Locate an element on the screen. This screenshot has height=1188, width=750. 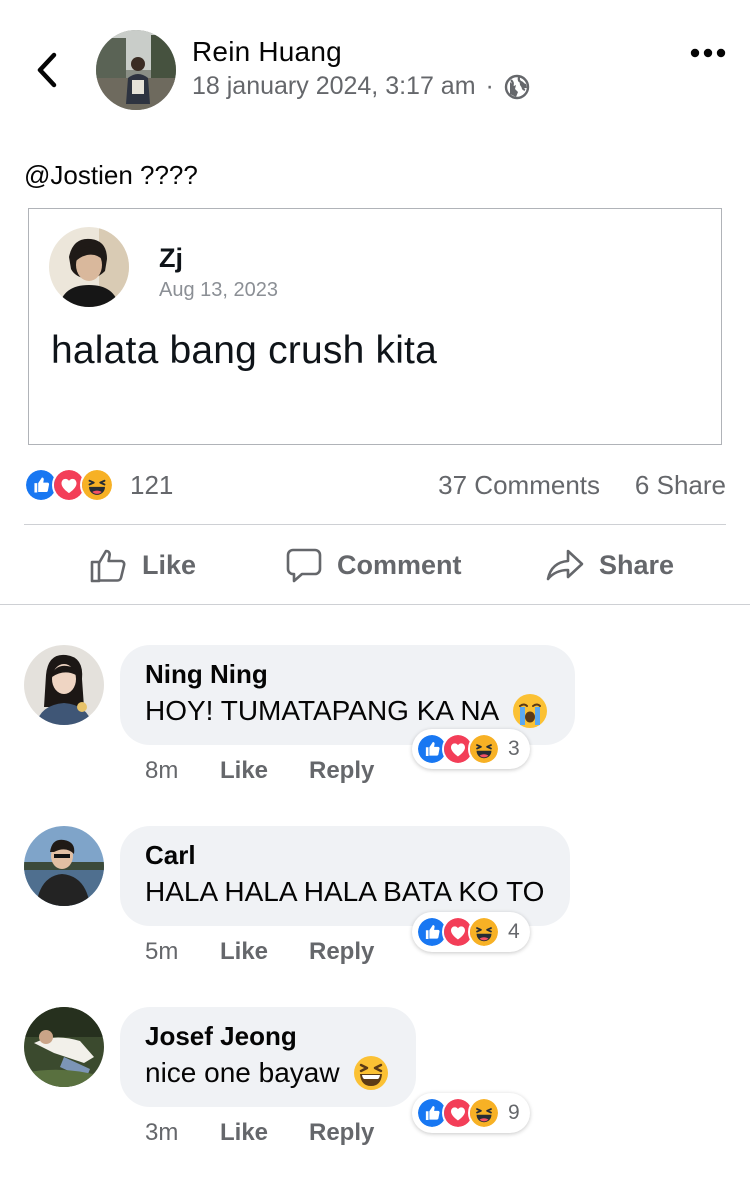
more-horizontal-icon is located at coordinates (708, 53).